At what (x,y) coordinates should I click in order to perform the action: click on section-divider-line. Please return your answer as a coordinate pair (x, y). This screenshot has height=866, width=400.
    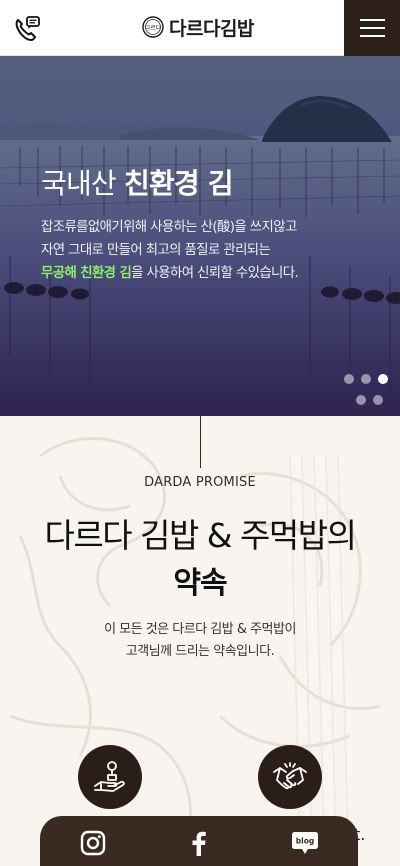
    Looking at the image, I should click on (200, 442).